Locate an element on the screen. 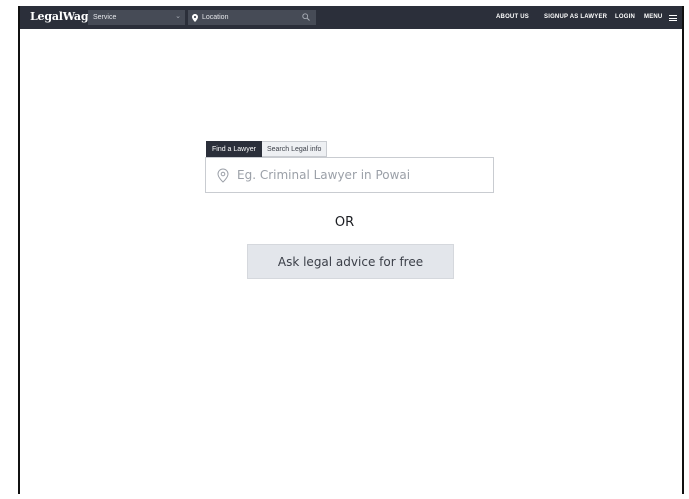 Image resolution: width=689 pixels, height=499 pixels. or-separator: OR is located at coordinates (344, 222).